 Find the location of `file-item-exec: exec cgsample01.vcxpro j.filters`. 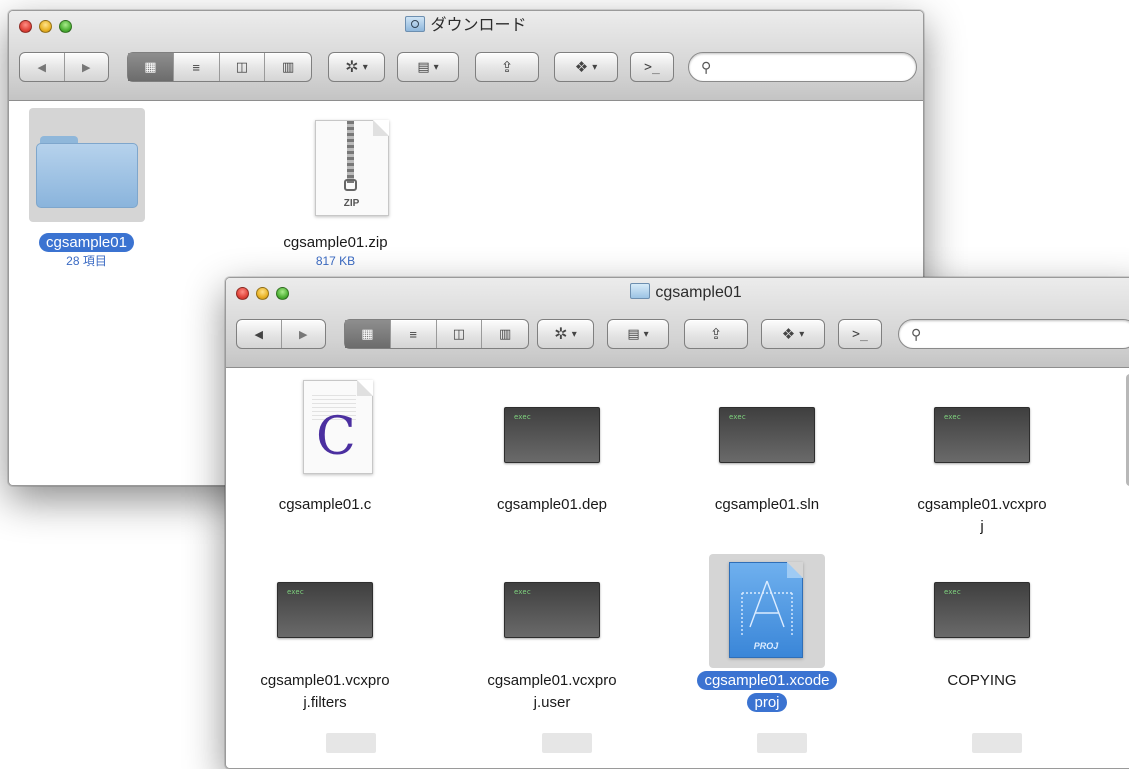

file-item-exec: exec cgsample01.vcxpro j.filters is located at coordinates (325, 634).